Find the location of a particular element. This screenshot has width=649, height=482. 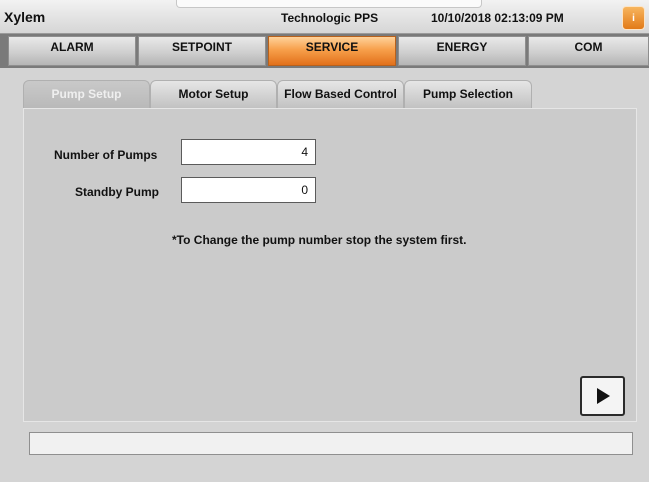

tab-service: SERVICE is located at coordinates (332, 51).